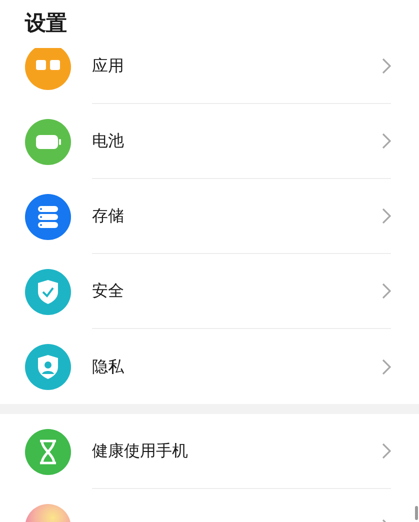  I want to click on item-label: 存储, so click(108, 215).